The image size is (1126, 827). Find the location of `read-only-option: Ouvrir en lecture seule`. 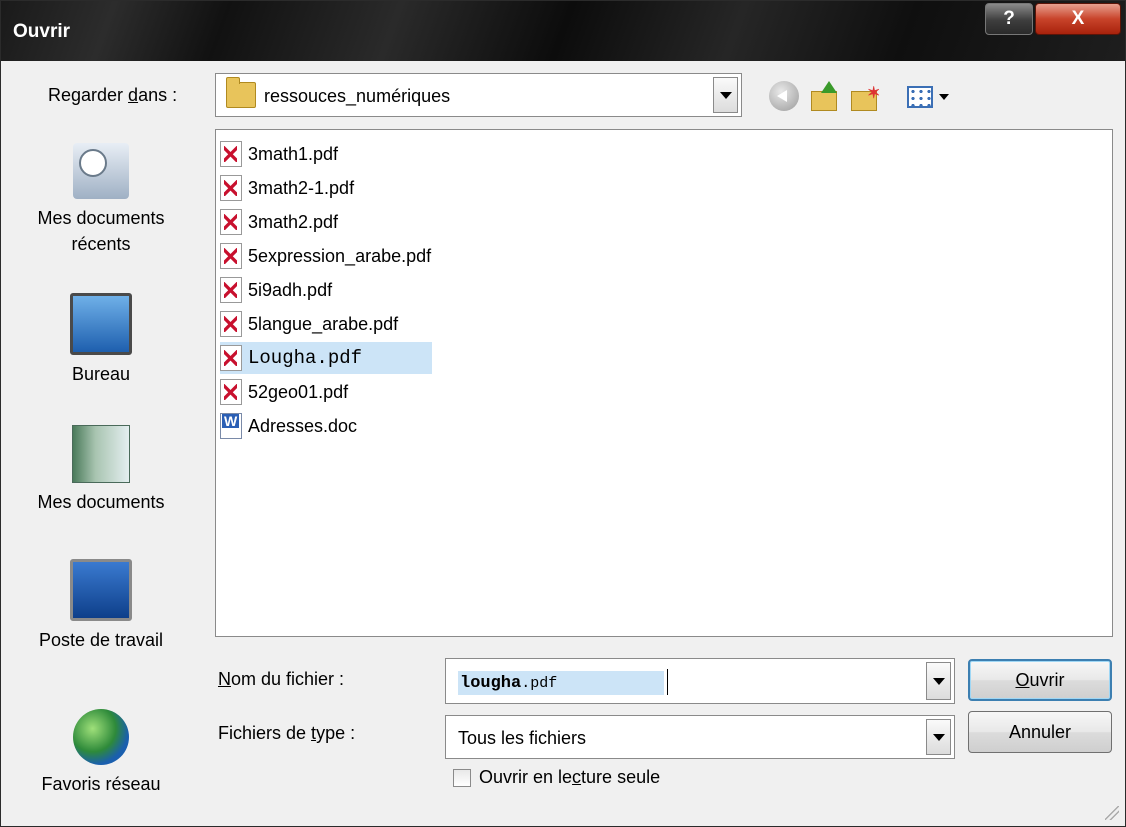

read-only-option: Ouvrir en lecture seule is located at coordinates (556, 777).